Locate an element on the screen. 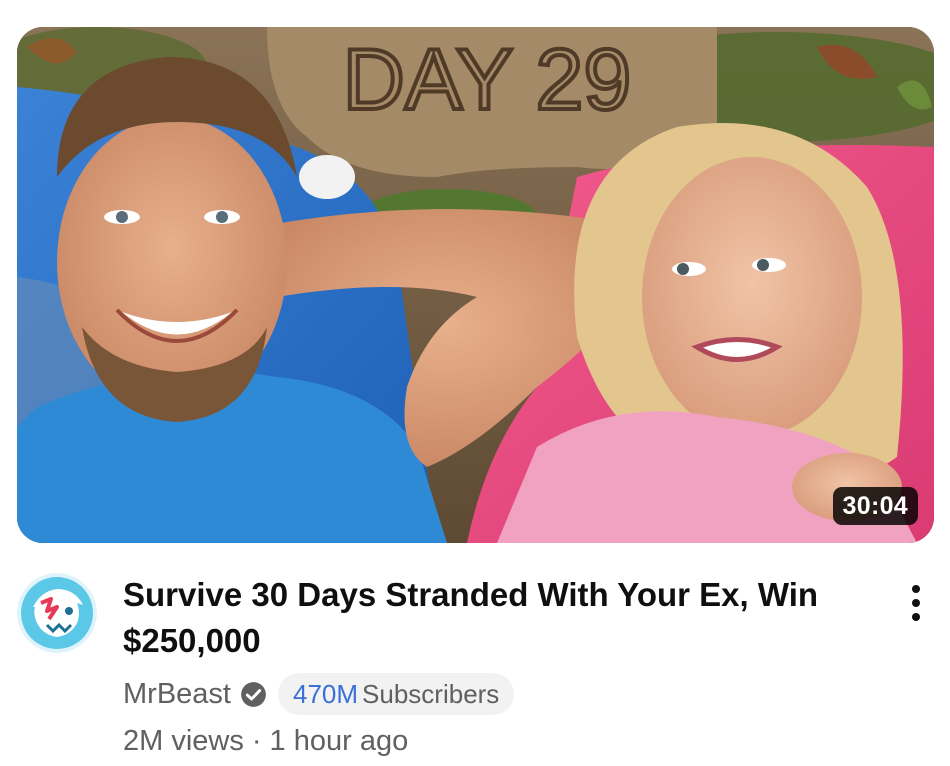  subscriber-count: 470M is located at coordinates (325, 693).